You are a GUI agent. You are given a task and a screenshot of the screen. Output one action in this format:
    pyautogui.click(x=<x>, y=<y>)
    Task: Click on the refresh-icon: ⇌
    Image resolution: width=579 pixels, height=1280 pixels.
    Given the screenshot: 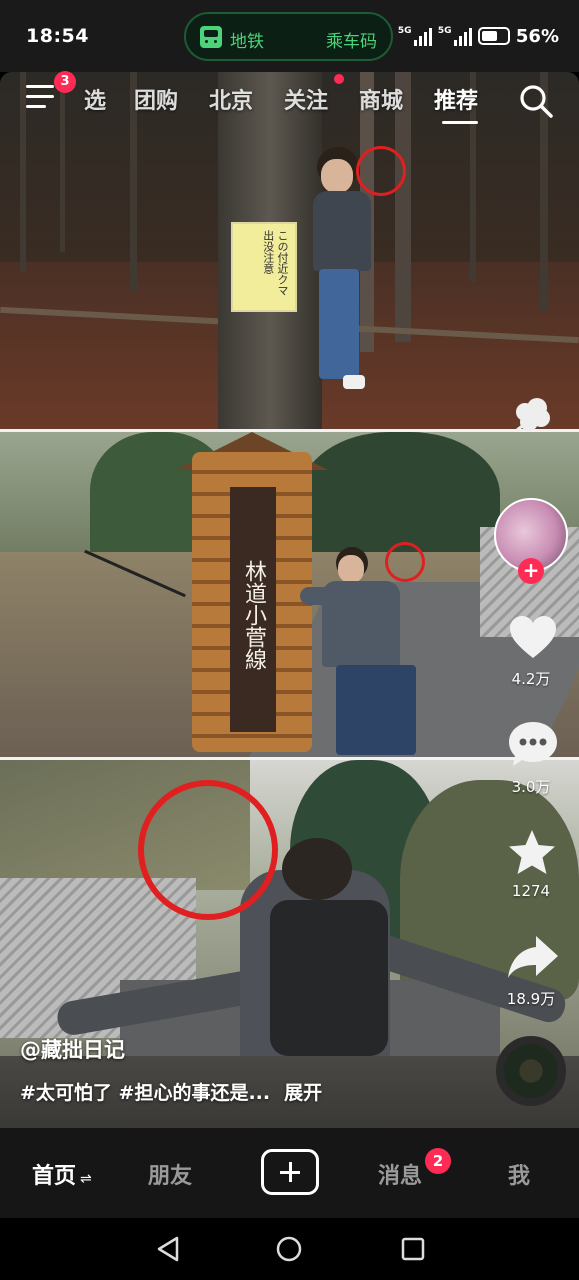 What is the action you would take?
    pyautogui.click(x=86, y=1179)
    